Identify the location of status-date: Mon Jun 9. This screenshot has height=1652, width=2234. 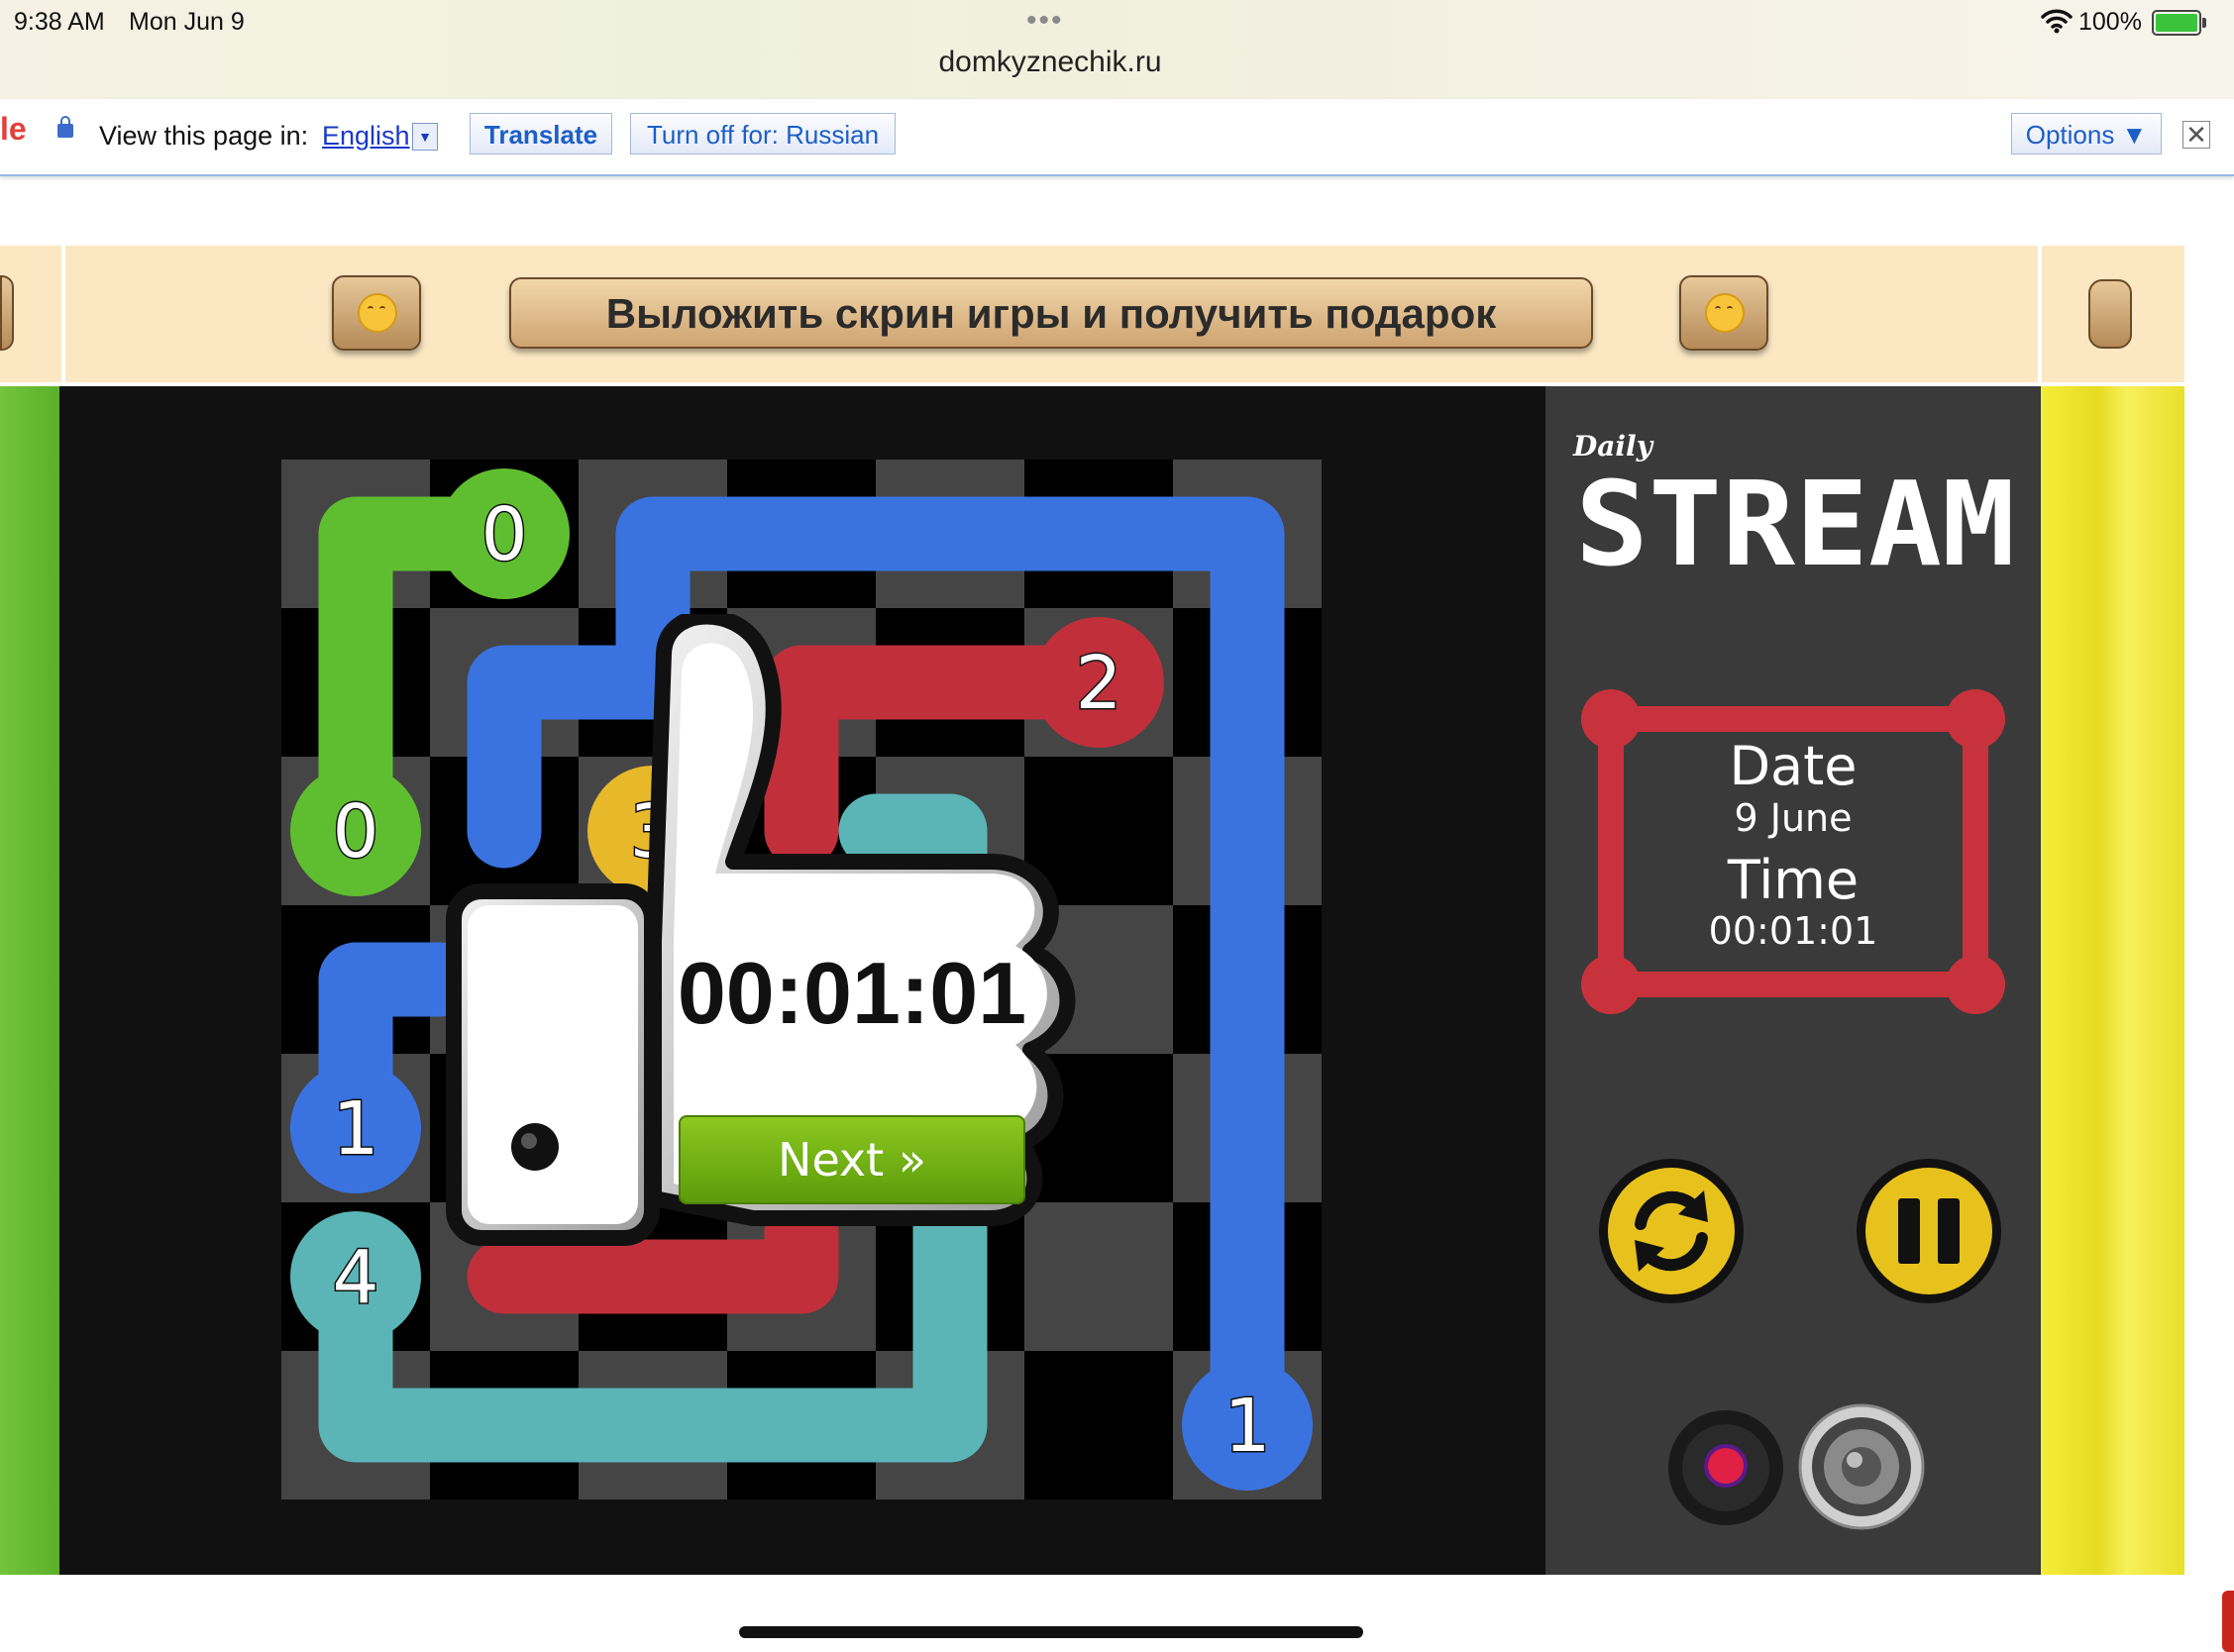
(187, 22).